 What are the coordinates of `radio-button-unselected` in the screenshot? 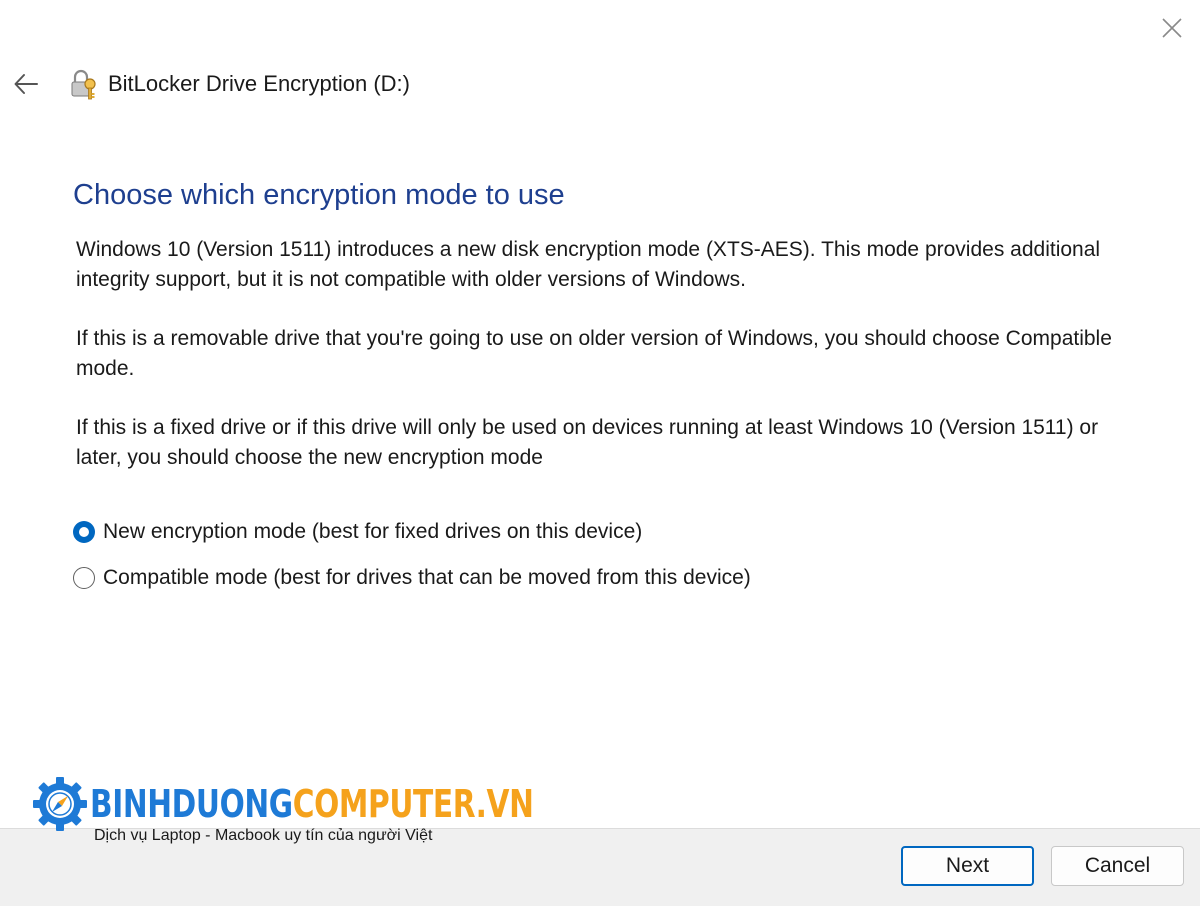 It's located at (84, 578).